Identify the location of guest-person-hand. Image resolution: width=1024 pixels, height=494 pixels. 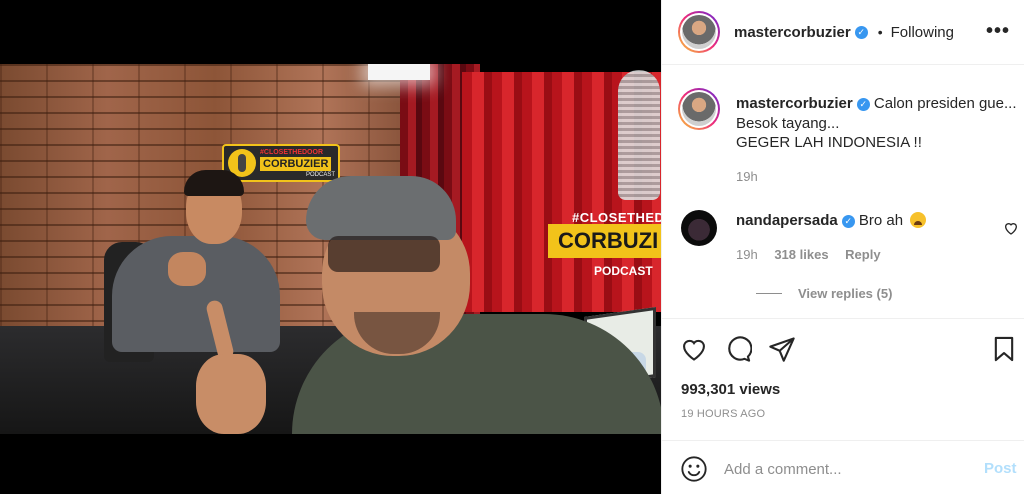
(187, 269).